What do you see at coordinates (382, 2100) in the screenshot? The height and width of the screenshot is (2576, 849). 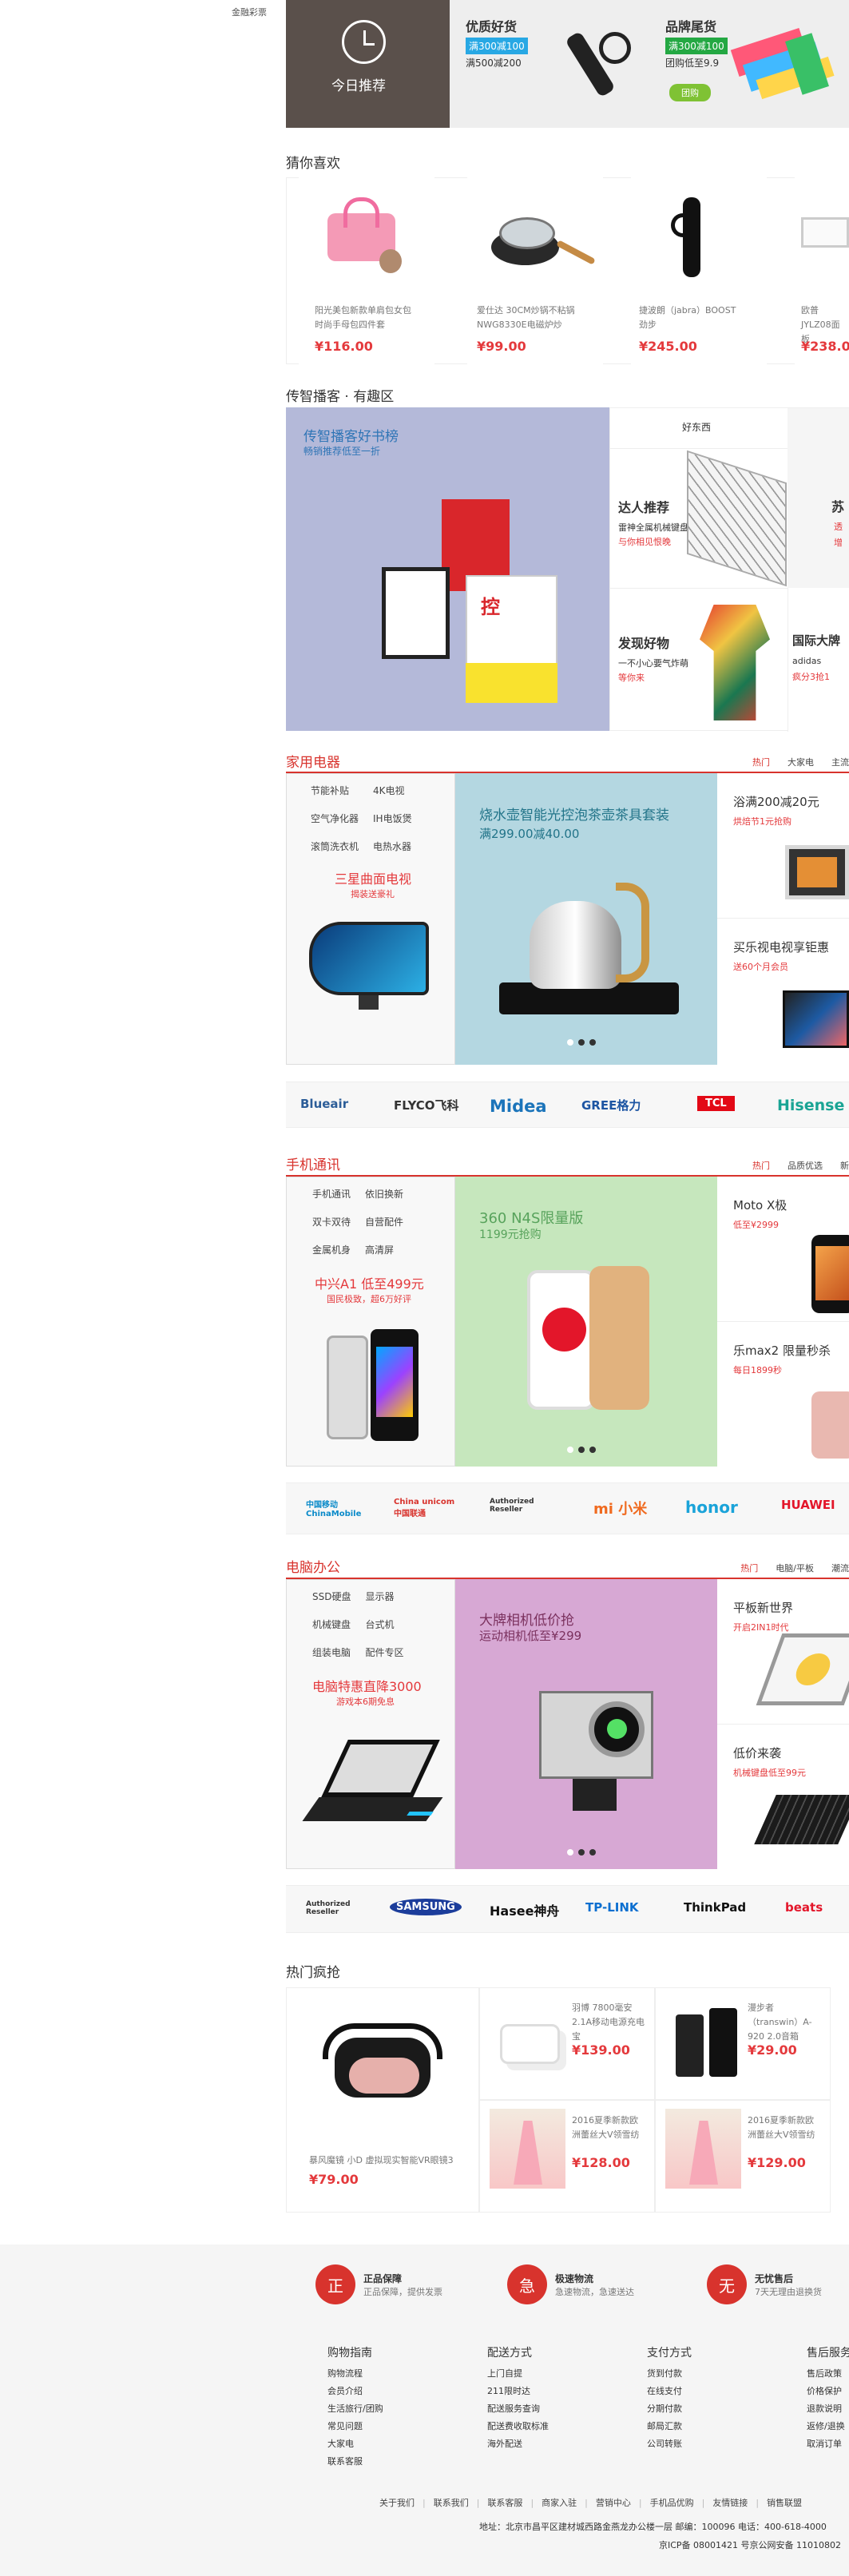 I see `hot-big-item: 暴风魔镜 小D 虚拟现实智能VR眼镜3 ¥79.00` at bounding box center [382, 2100].